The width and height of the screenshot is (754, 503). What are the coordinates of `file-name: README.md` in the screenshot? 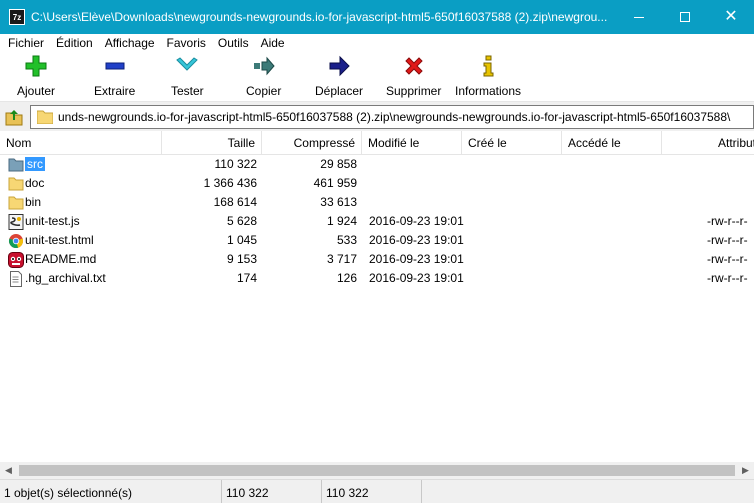 It's located at (61, 259).